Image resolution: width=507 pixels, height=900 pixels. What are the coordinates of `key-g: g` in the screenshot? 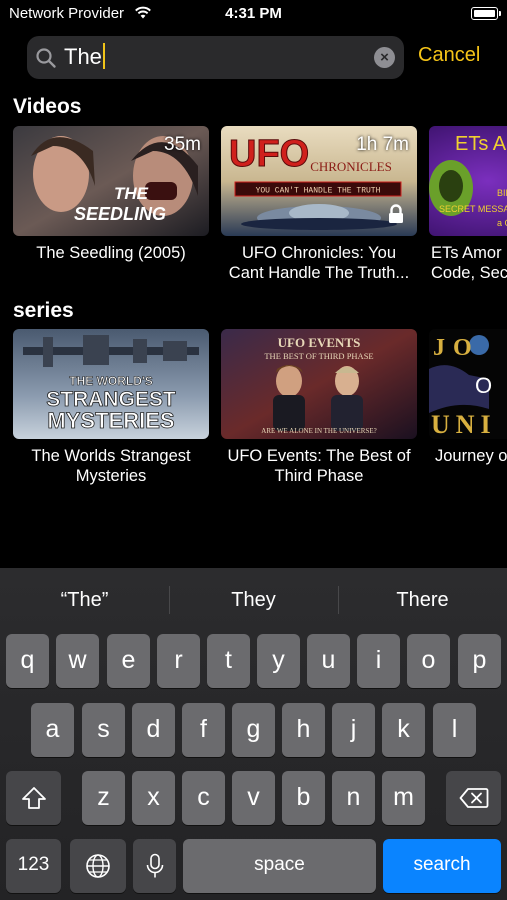 It's located at (253, 730).